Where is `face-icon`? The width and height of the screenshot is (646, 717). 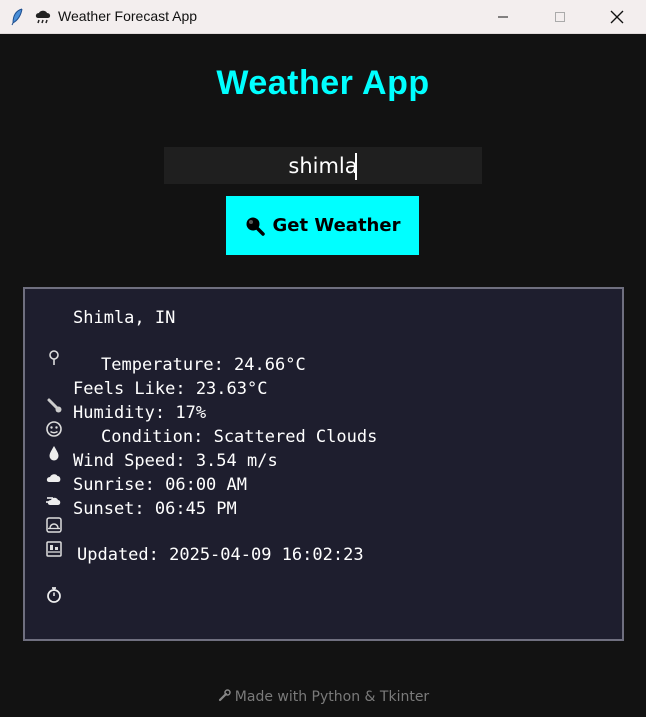
face-icon is located at coordinates (54, 408).